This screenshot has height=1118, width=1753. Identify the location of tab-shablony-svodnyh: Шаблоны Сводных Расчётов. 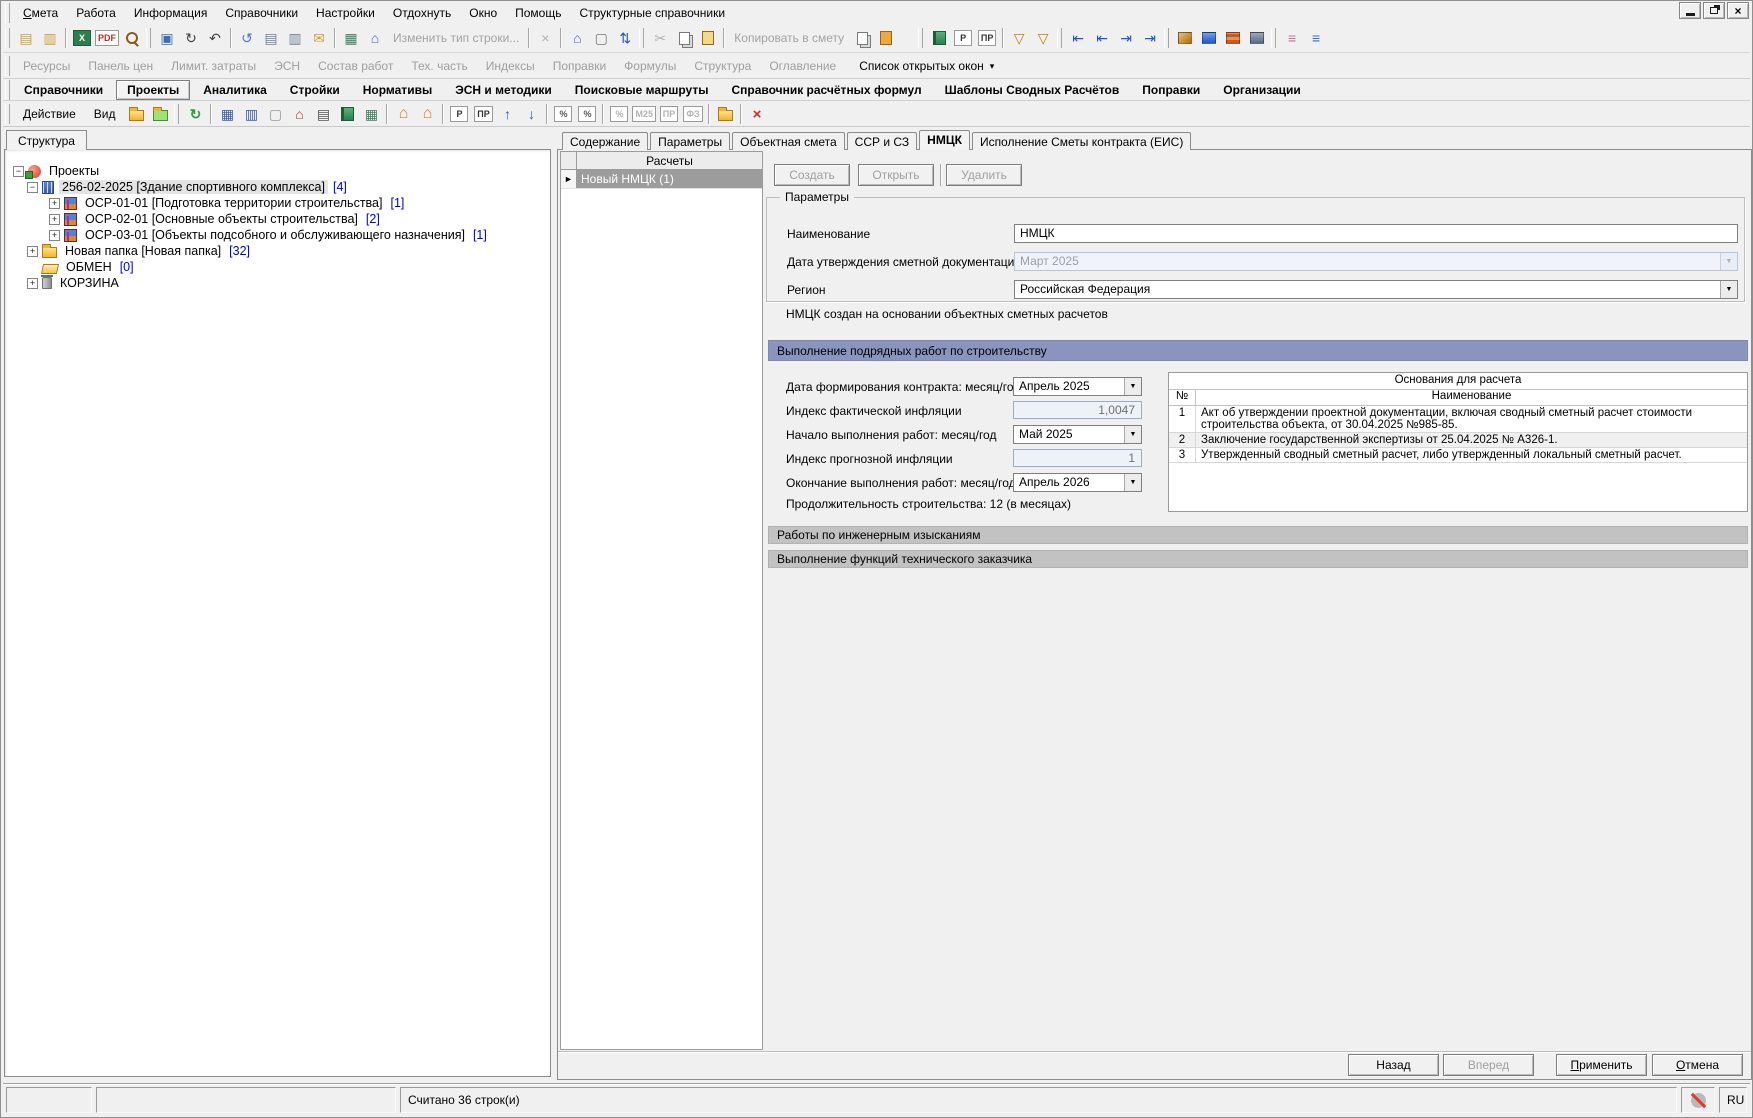
(1032, 90).